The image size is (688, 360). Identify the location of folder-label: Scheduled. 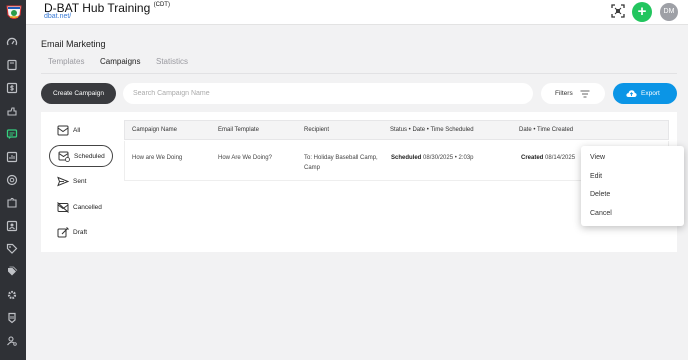
(89, 156).